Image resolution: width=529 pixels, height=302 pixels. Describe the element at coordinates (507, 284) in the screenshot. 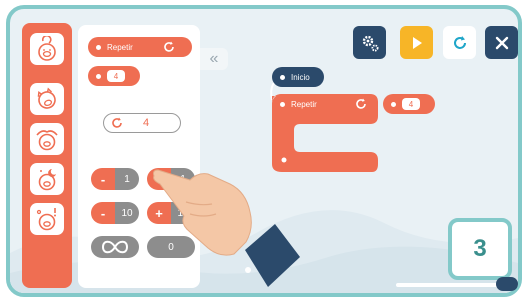

I see `speed-slider-handle` at that location.